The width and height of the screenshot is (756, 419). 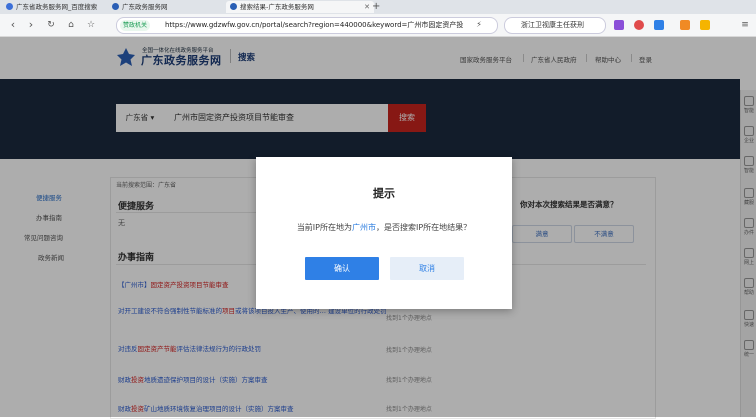 I want to click on cancel-button: 取消, so click(x=427, y=268).